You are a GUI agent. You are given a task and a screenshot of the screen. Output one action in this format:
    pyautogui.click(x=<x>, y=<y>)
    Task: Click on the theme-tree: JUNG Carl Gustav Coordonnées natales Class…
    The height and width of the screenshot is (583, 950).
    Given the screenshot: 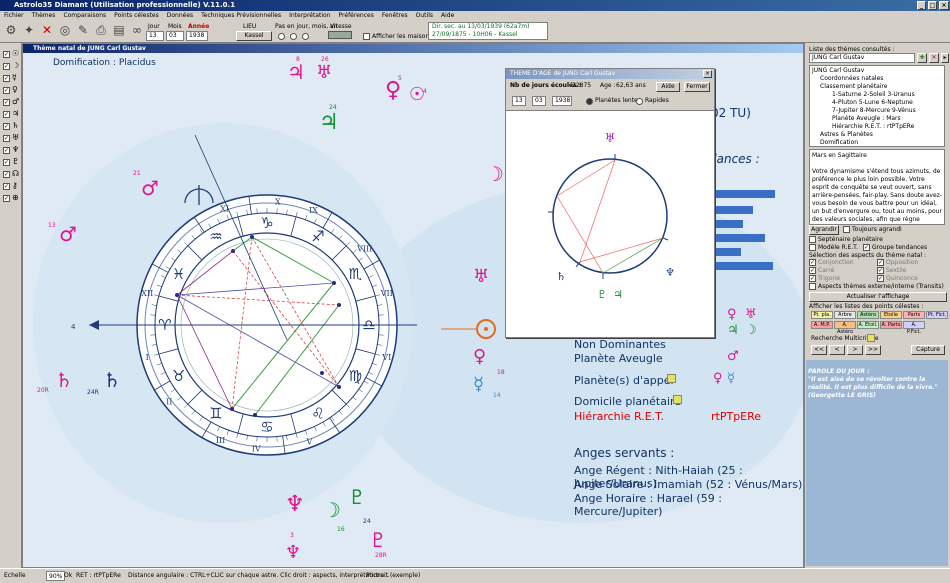 What is the action you would take?
    pyautogui.click(x=877, y=106)
    